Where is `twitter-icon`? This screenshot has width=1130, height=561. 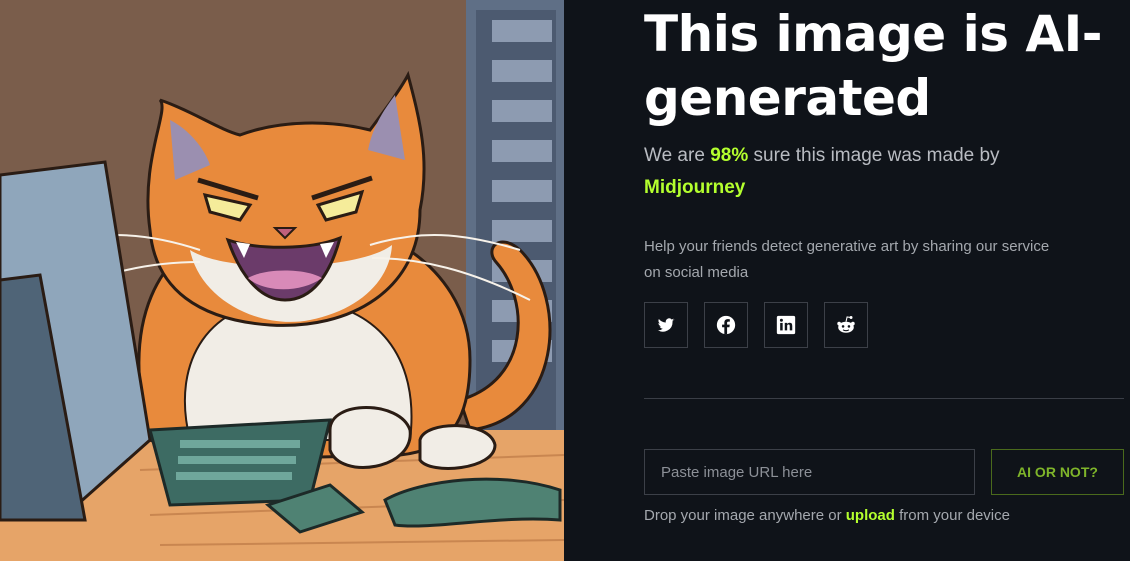
twitter-icon is located at coordinates (666, 325).